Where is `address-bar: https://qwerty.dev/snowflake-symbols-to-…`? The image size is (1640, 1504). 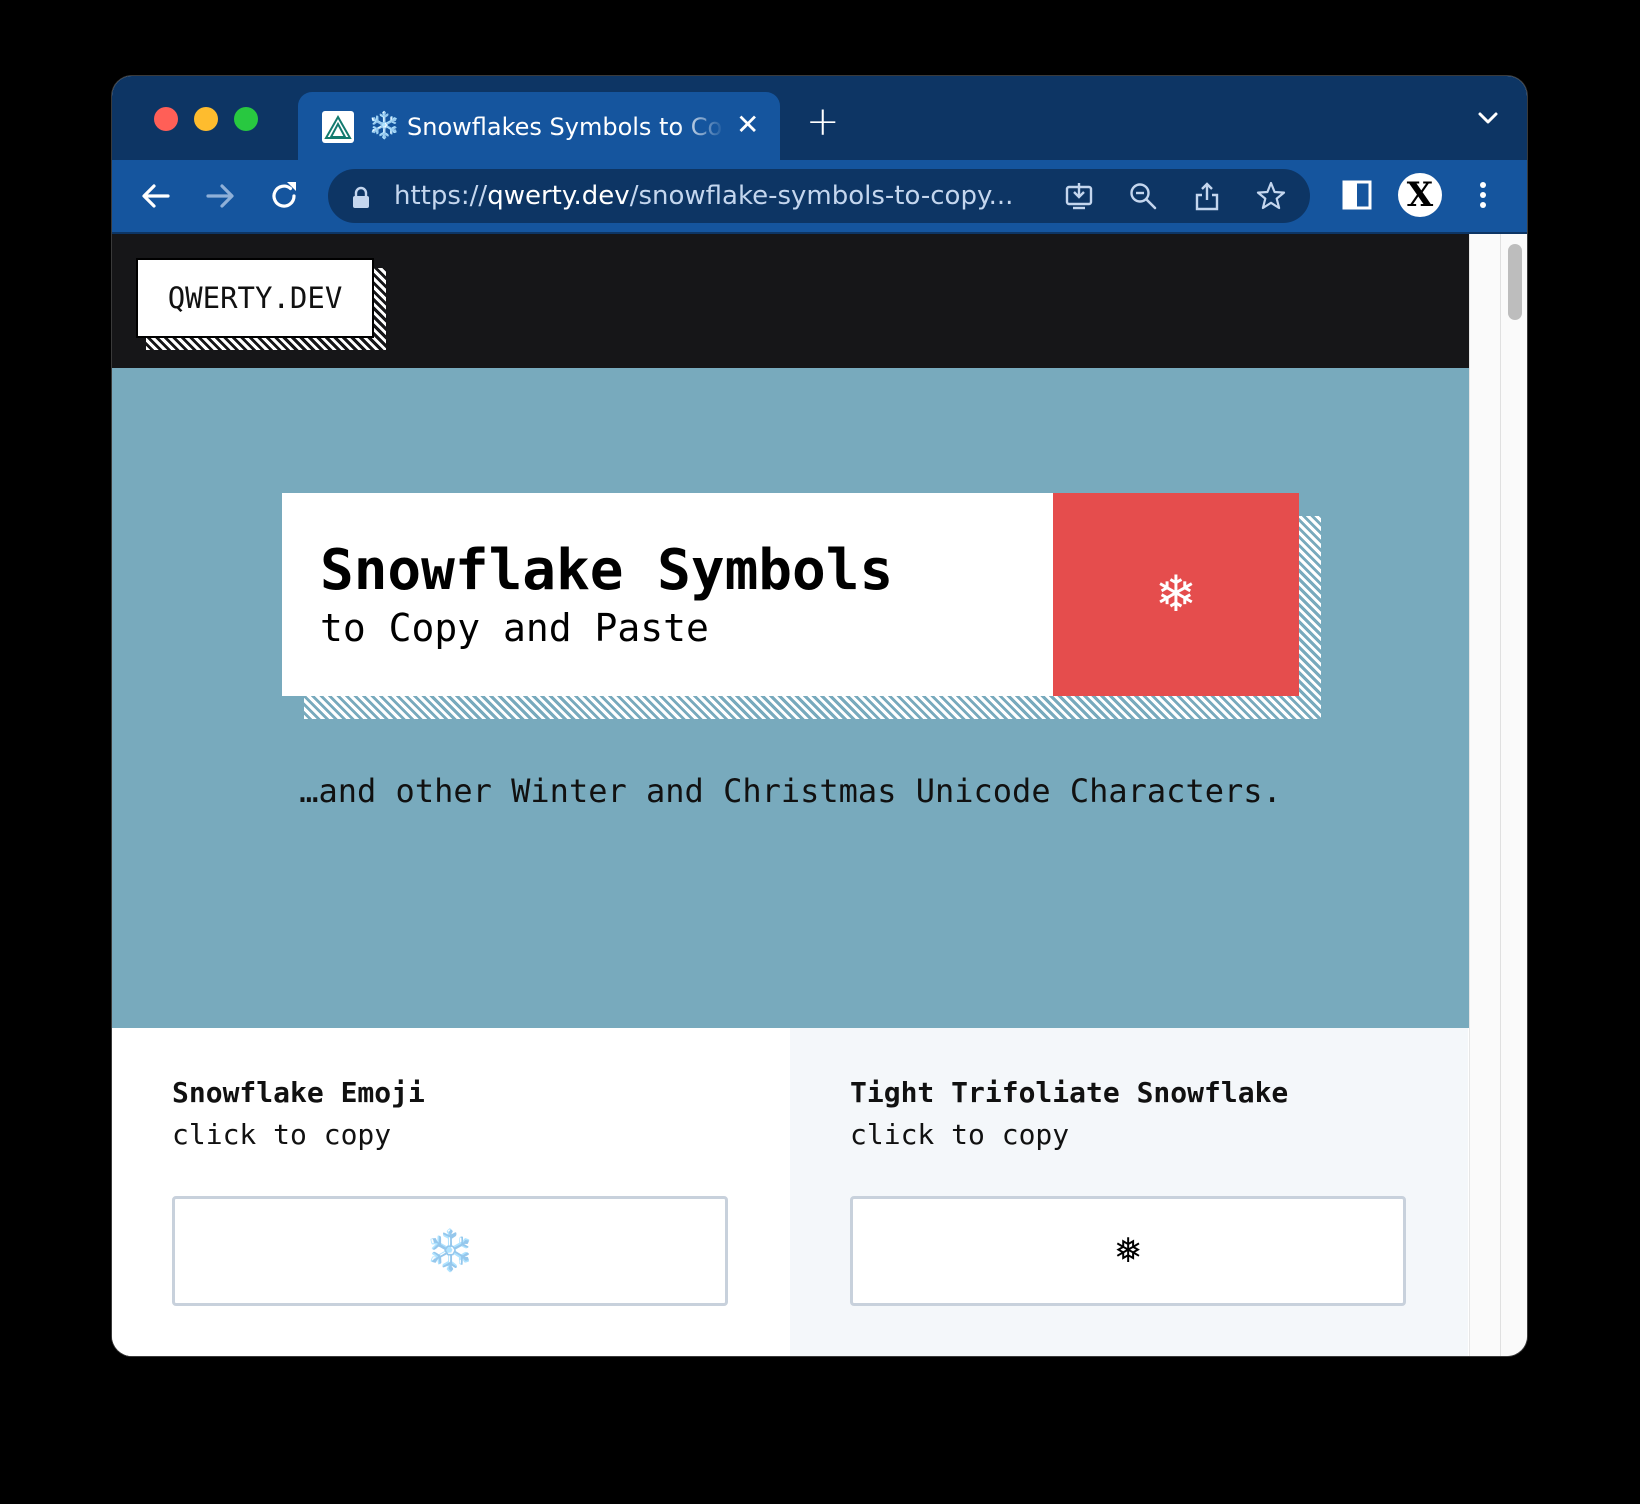 address-bar: https://qwerty.dev/snowflake-symbols-to-… is located at coordinates (819, 196).